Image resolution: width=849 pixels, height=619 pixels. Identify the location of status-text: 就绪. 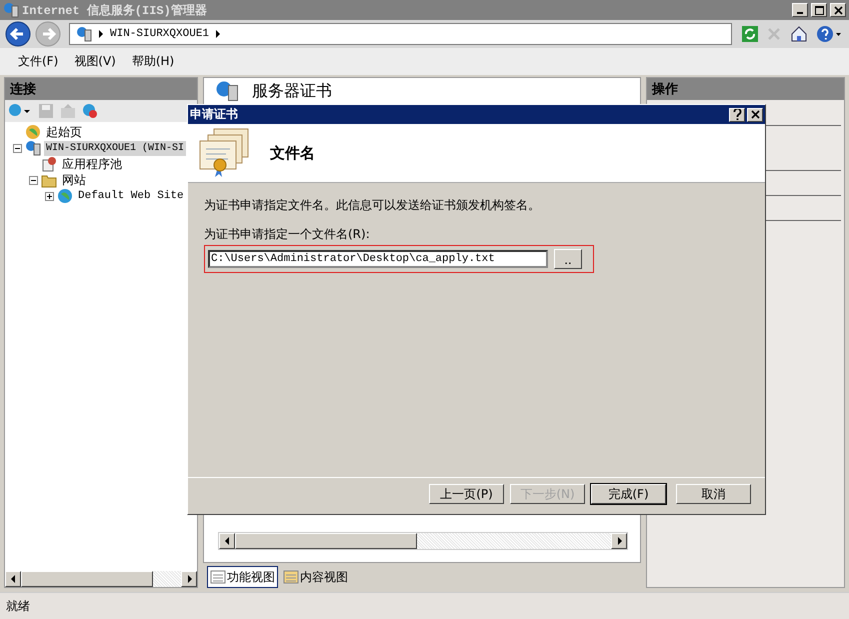
(18, 606).